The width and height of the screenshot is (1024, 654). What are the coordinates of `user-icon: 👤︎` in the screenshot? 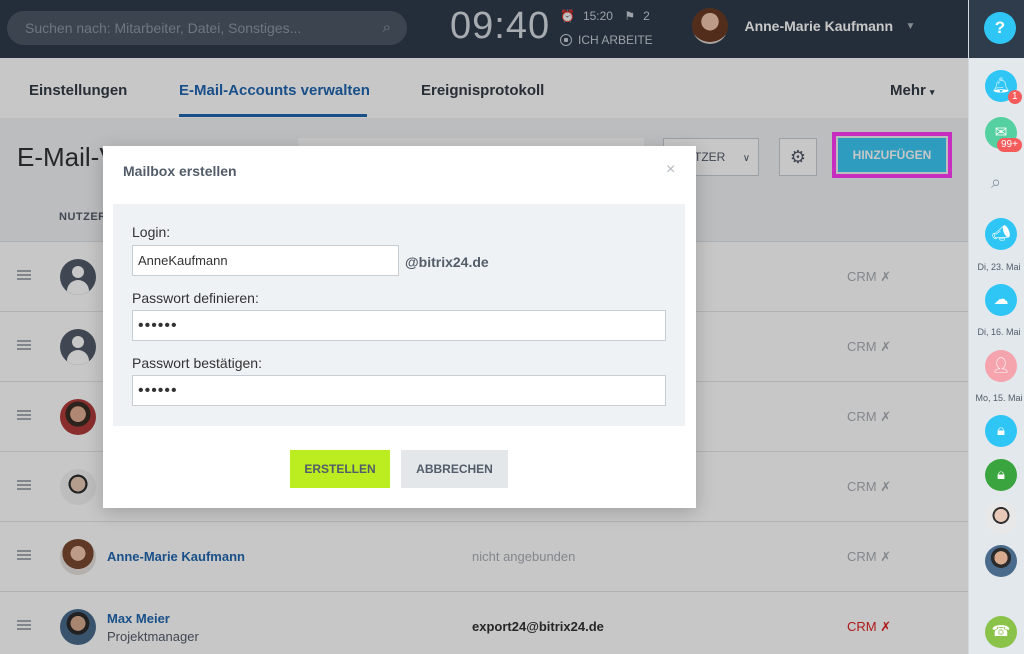 It's located at (1001, 365).